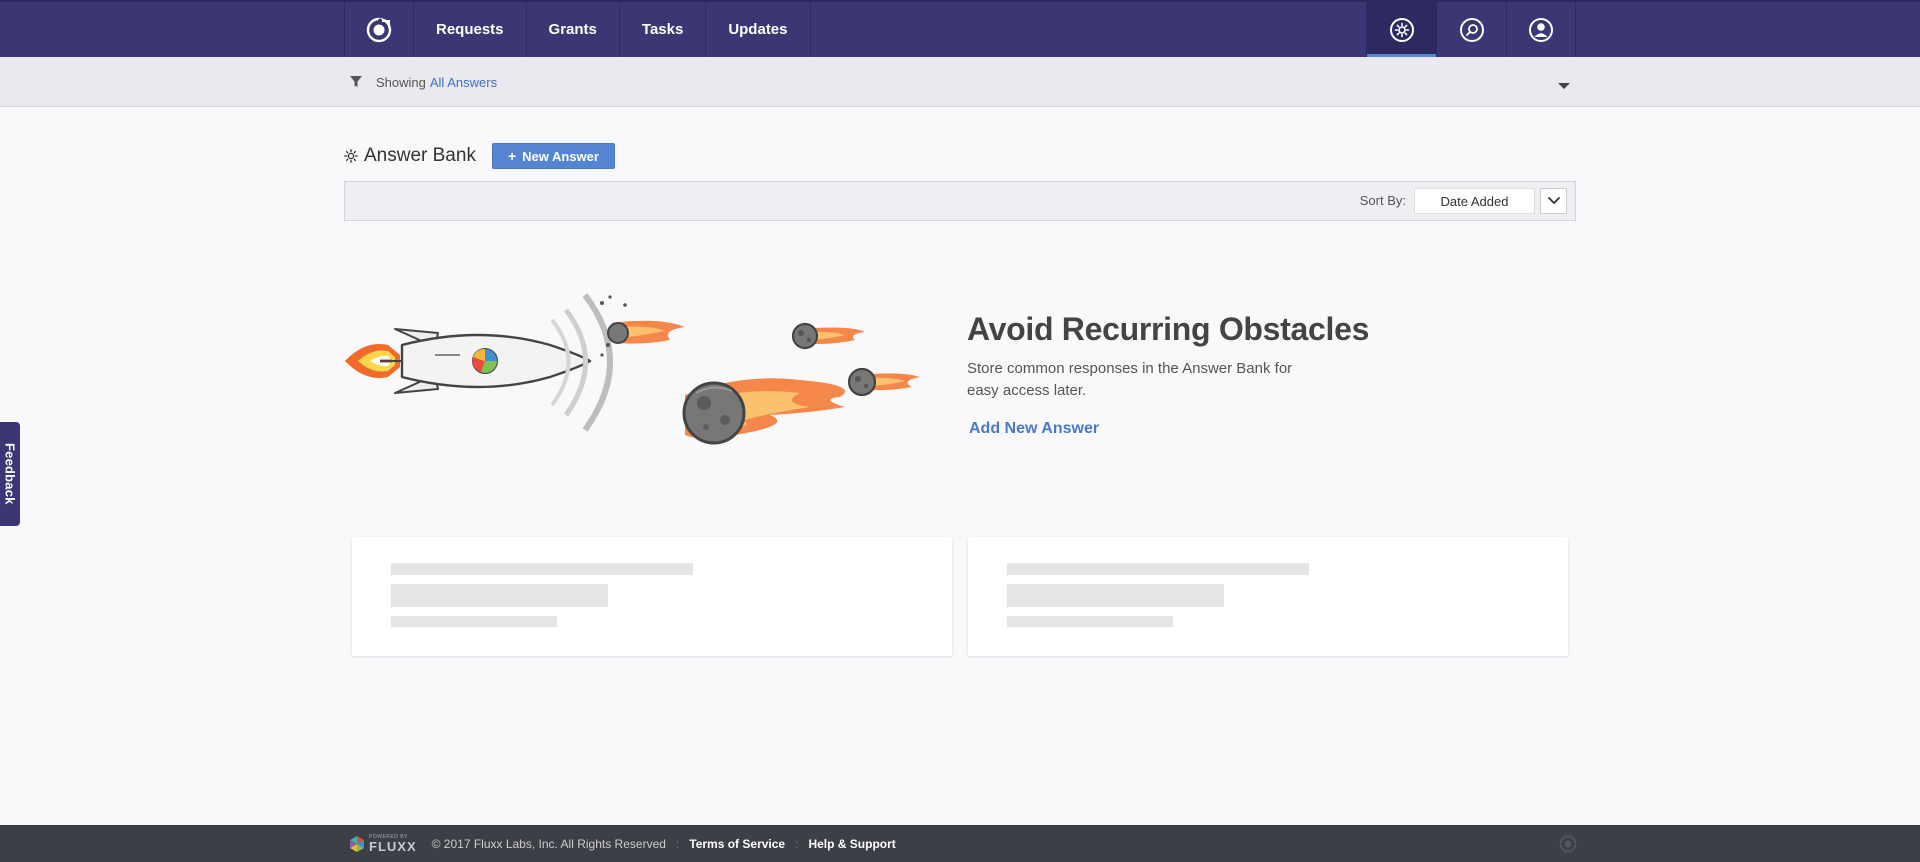 The height and width of the screenshot is (862, 1920). Describe the element at coordinates (1401, 29) in the screenshot. I see `settings-gear-icon` at that location.